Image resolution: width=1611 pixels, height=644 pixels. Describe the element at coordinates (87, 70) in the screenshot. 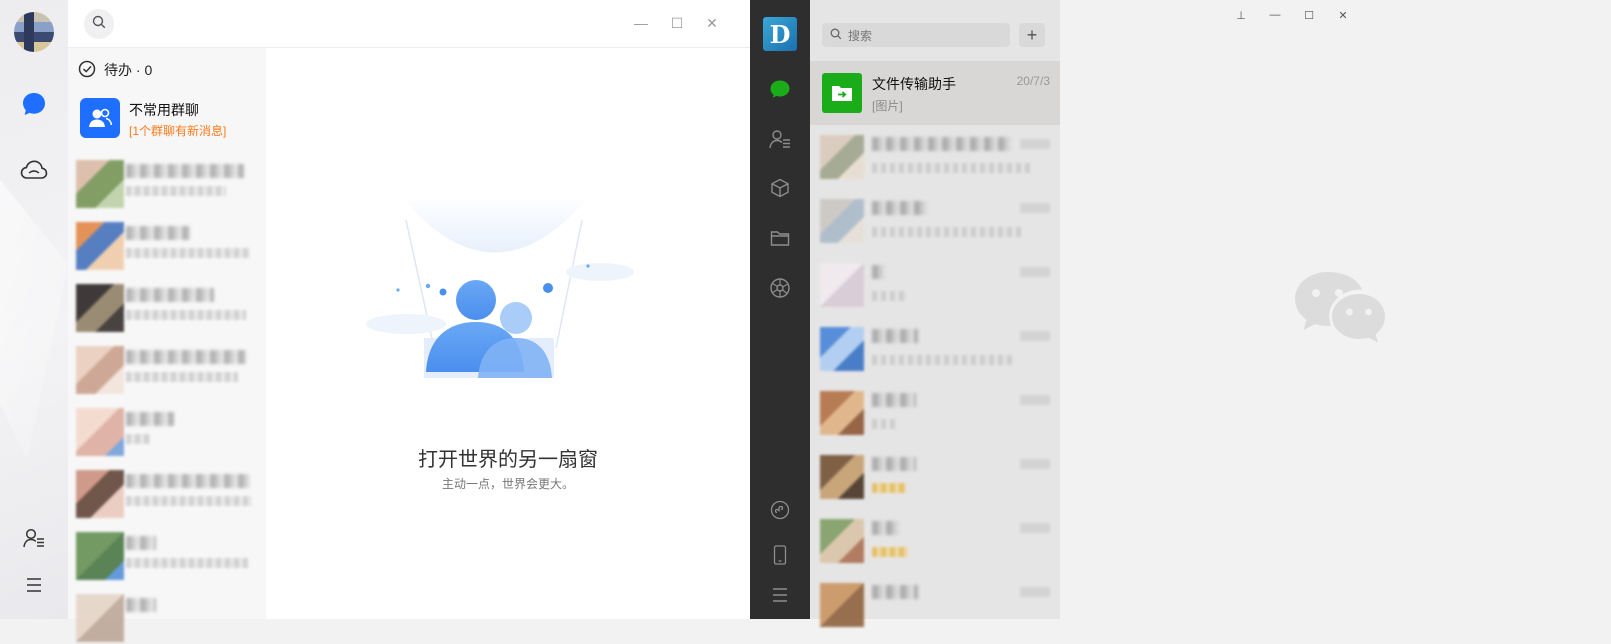

I see `check-circle-icon` at that location.